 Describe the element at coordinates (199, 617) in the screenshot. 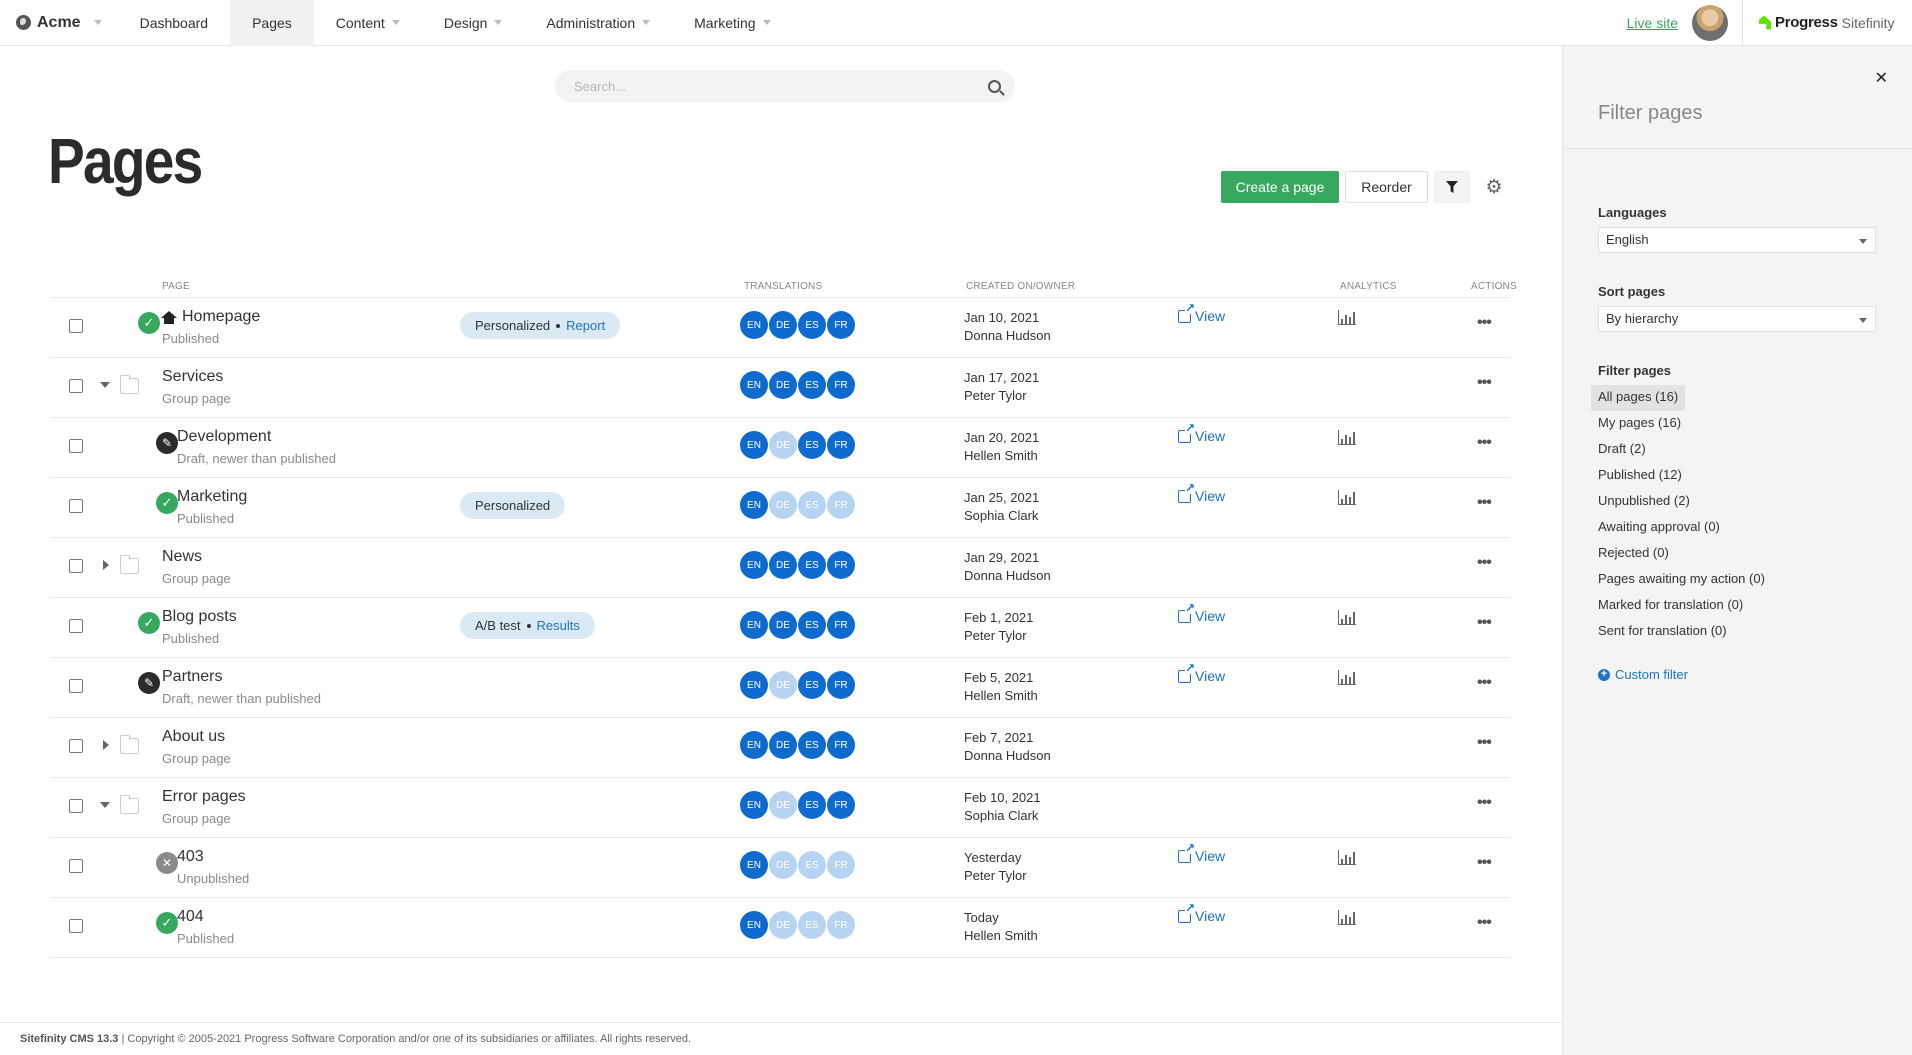

I see `page-title-link: Blog posts` at that location.